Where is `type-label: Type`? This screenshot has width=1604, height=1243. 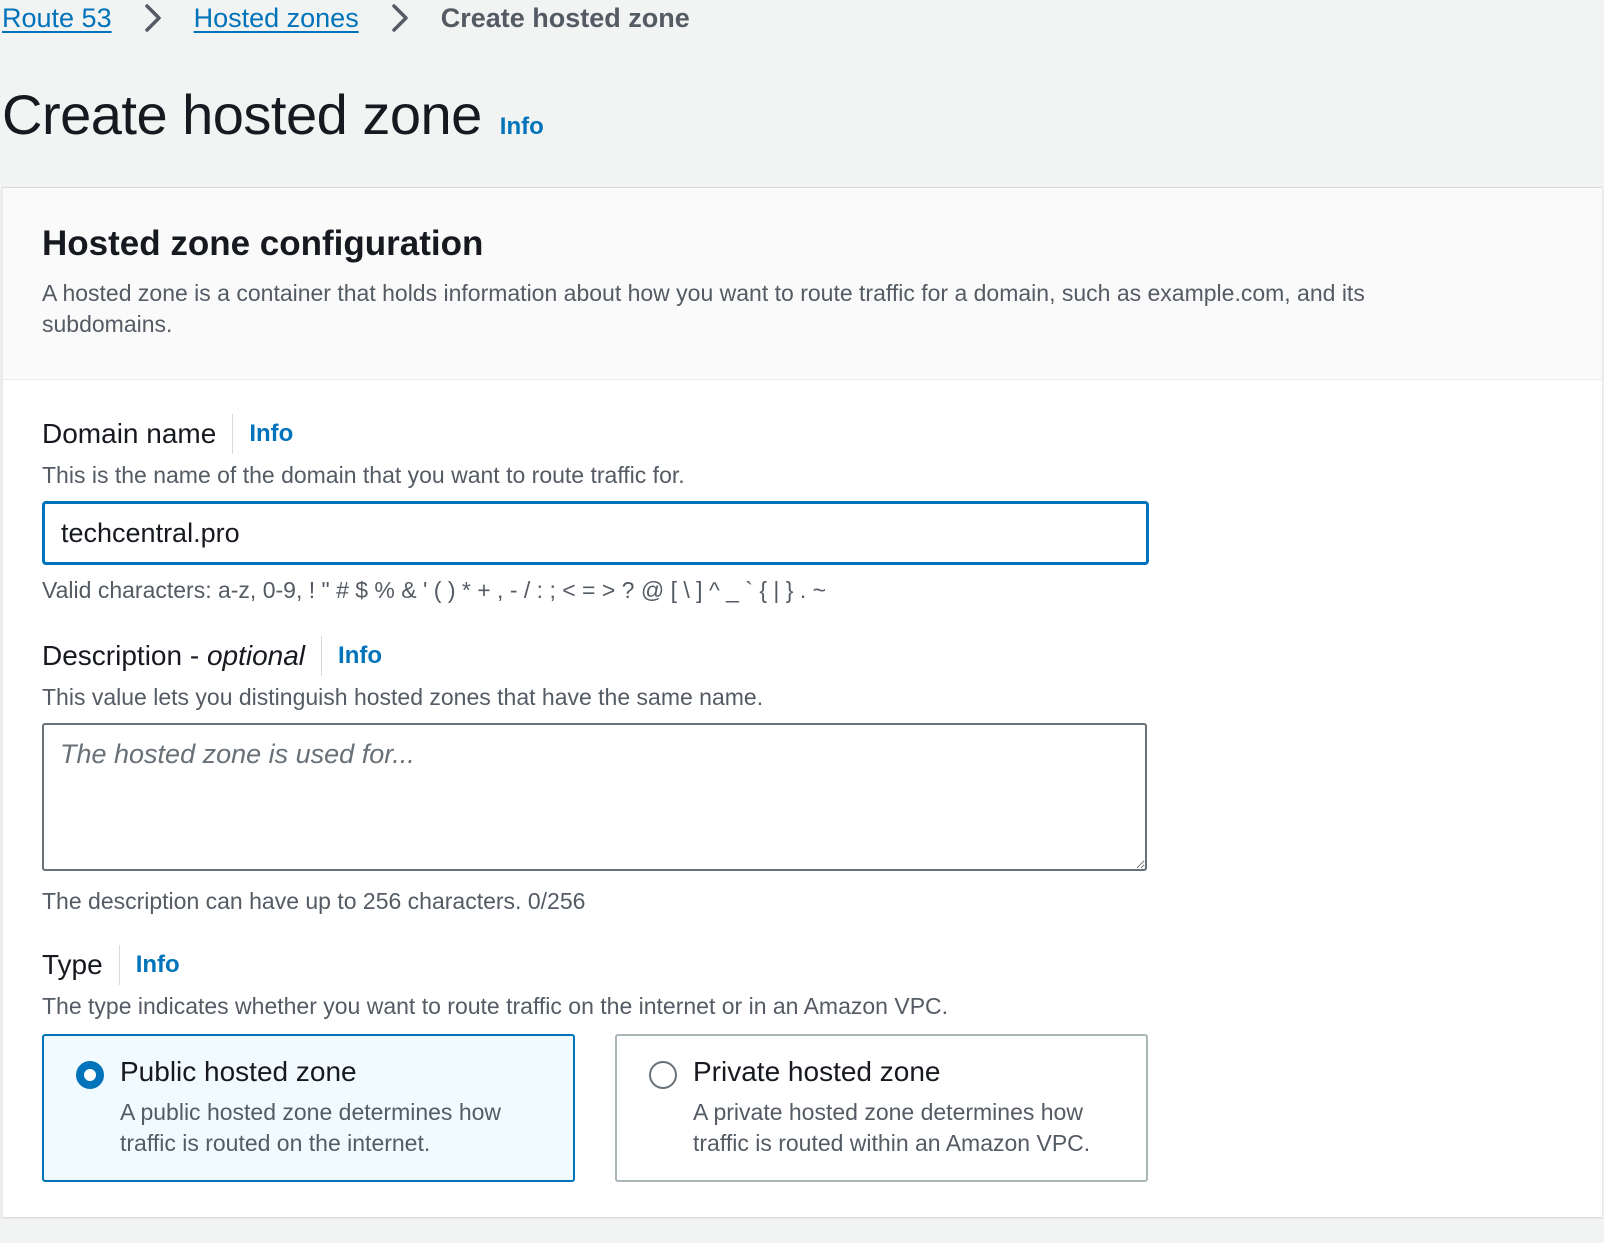
type-label: Type is located at coordinates (72, 964).